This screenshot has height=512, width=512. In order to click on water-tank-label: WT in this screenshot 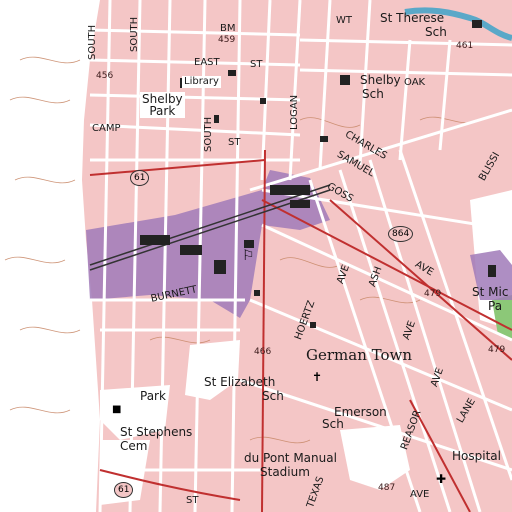, I will do `click(344, 20)`.